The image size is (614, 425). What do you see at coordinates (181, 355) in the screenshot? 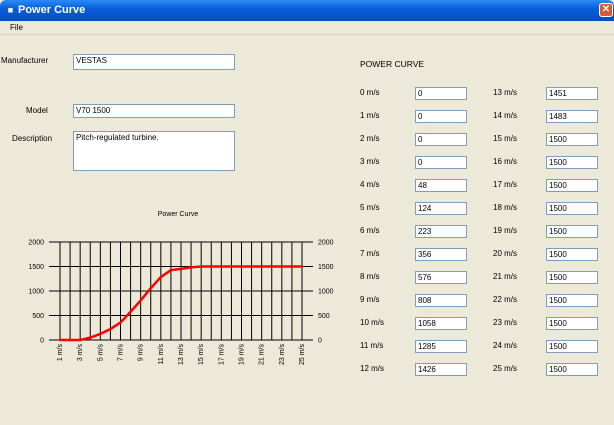
I see `x-tick-label: 13 m/s` at bounding box center [181, 355].